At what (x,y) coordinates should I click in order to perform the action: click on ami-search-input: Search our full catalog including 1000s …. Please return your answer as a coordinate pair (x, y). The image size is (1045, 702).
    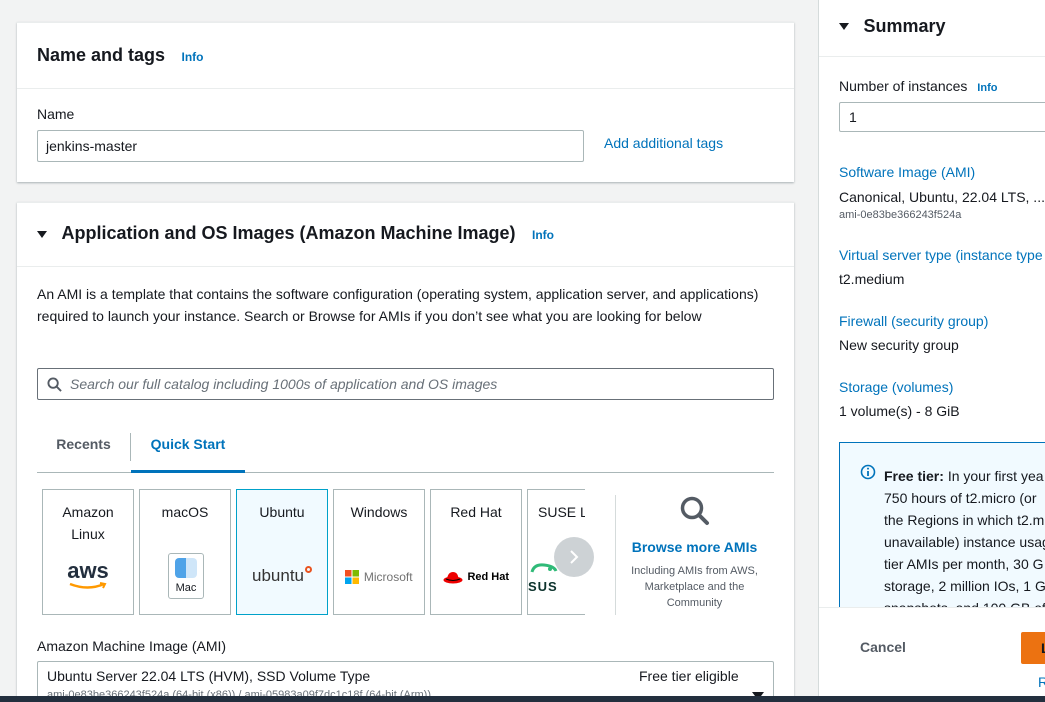
    Looking at the image, I should click on (405, 384).